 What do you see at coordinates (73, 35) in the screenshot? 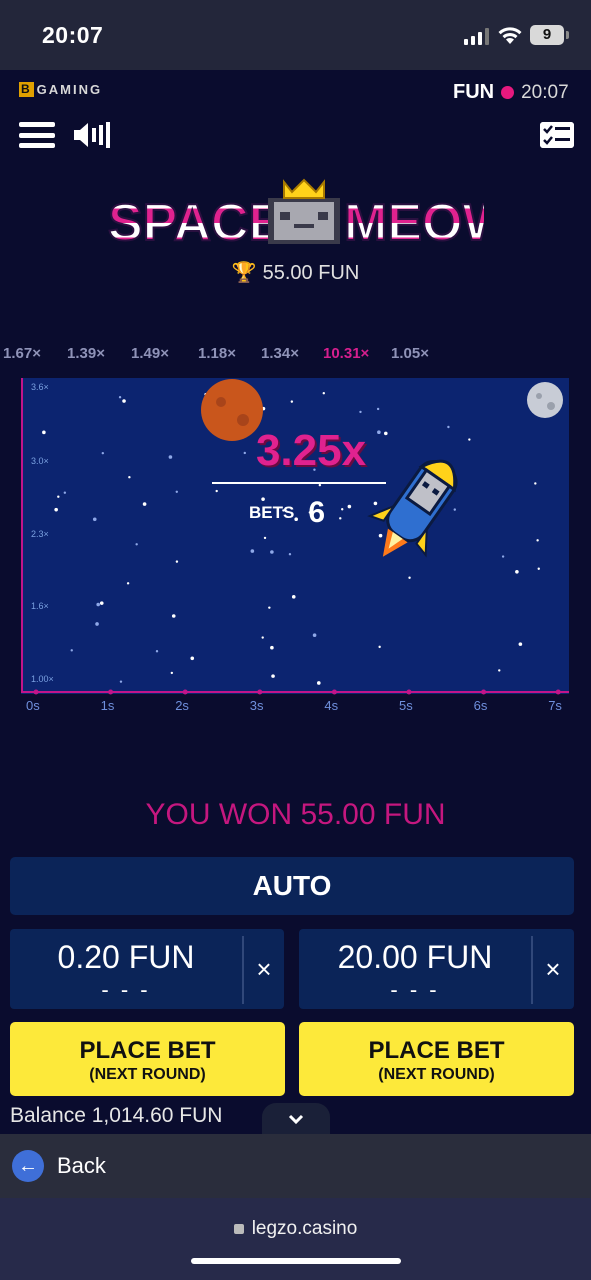
I see `status-time: 20:07` at bounding box center [73, 35].